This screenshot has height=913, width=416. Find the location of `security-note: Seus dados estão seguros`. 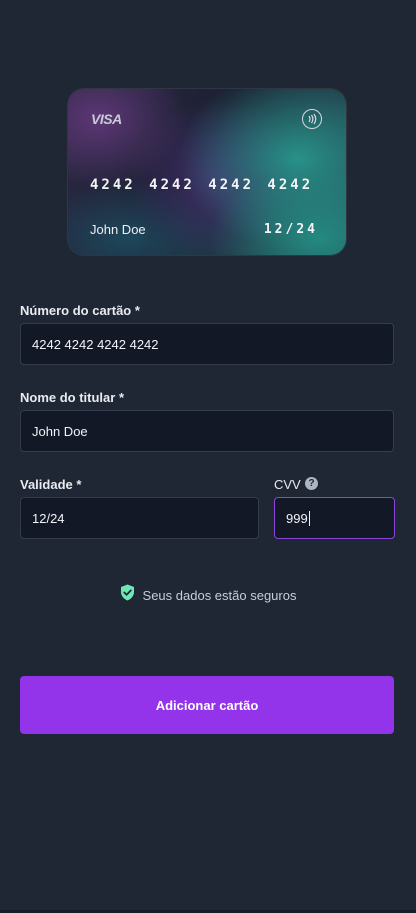

security-note: Seus dados estão seguros is located at coordinates (208, 595).